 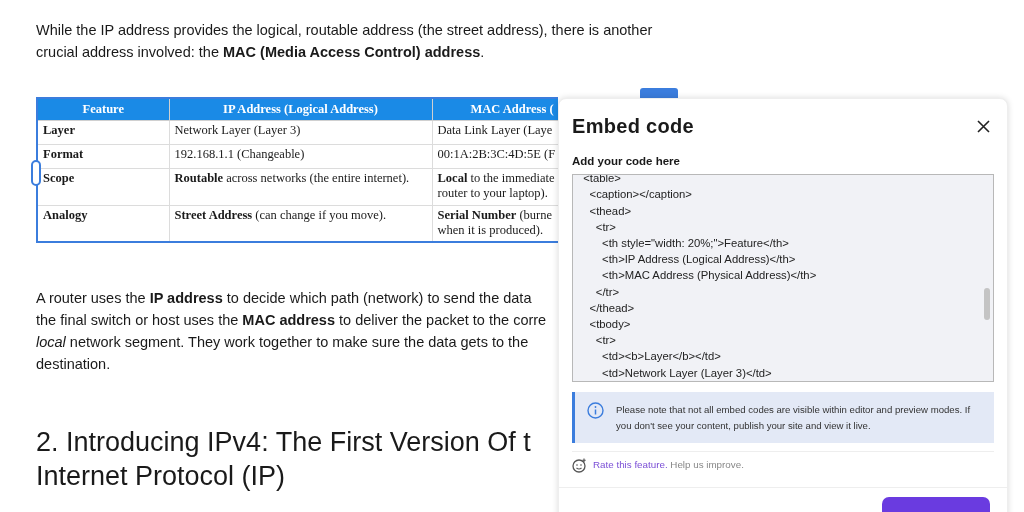 What do you see at coordinates (283, 459) in the screenshot?
I see `section-heading: 2. Introducing IPv4: The First Version Of t Internet Protocol (IP)` at bounding box center [283, 459].